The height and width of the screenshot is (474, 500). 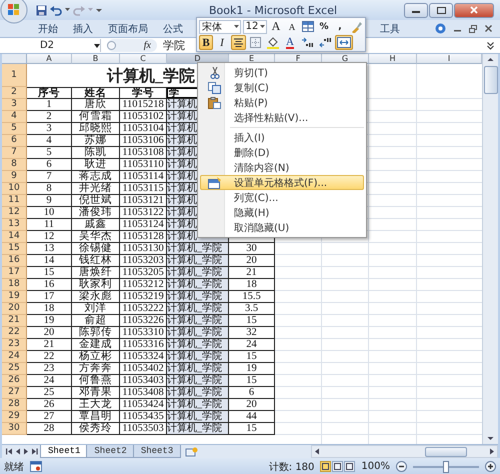 What do you see at coordinates (36, 466) in the screenshot?
I see `macro-record-icon` at bounding box center [36, 466].